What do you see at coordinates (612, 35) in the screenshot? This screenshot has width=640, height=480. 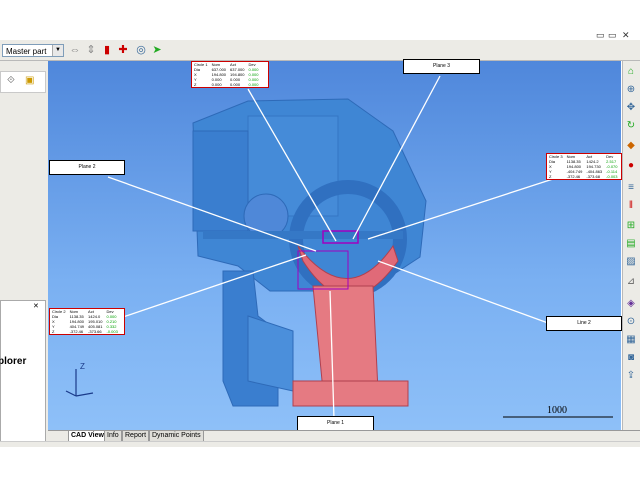 I see `restore-icon: ▭` at bounding box center [612, 35].